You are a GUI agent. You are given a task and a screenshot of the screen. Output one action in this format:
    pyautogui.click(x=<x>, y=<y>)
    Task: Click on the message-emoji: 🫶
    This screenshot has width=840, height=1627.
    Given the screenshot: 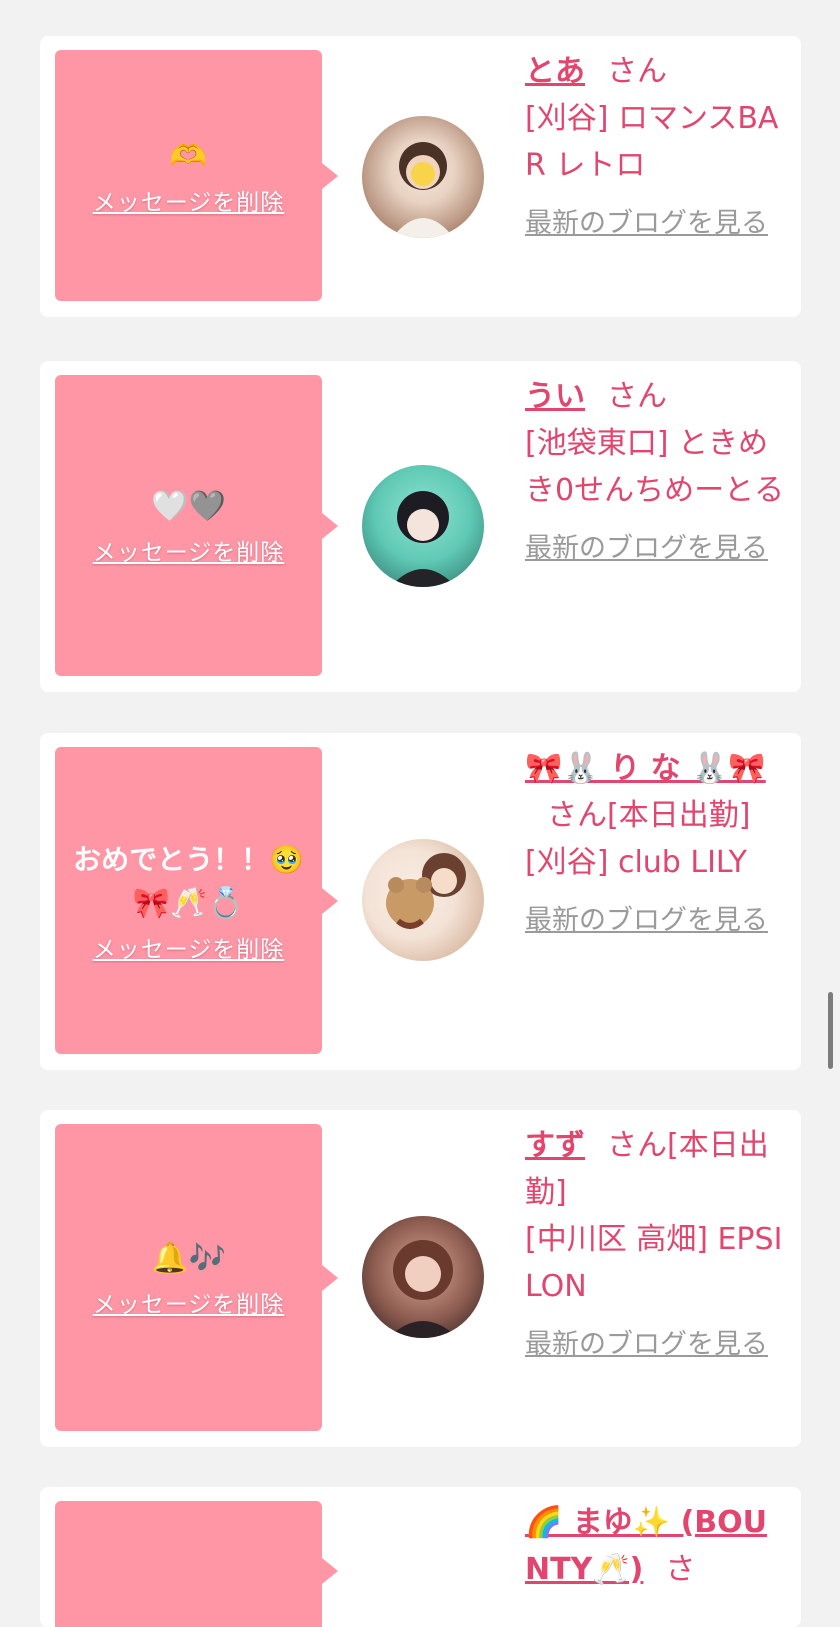 What is the action you would take?
    pyautogui.click(x=188, y=156)
    